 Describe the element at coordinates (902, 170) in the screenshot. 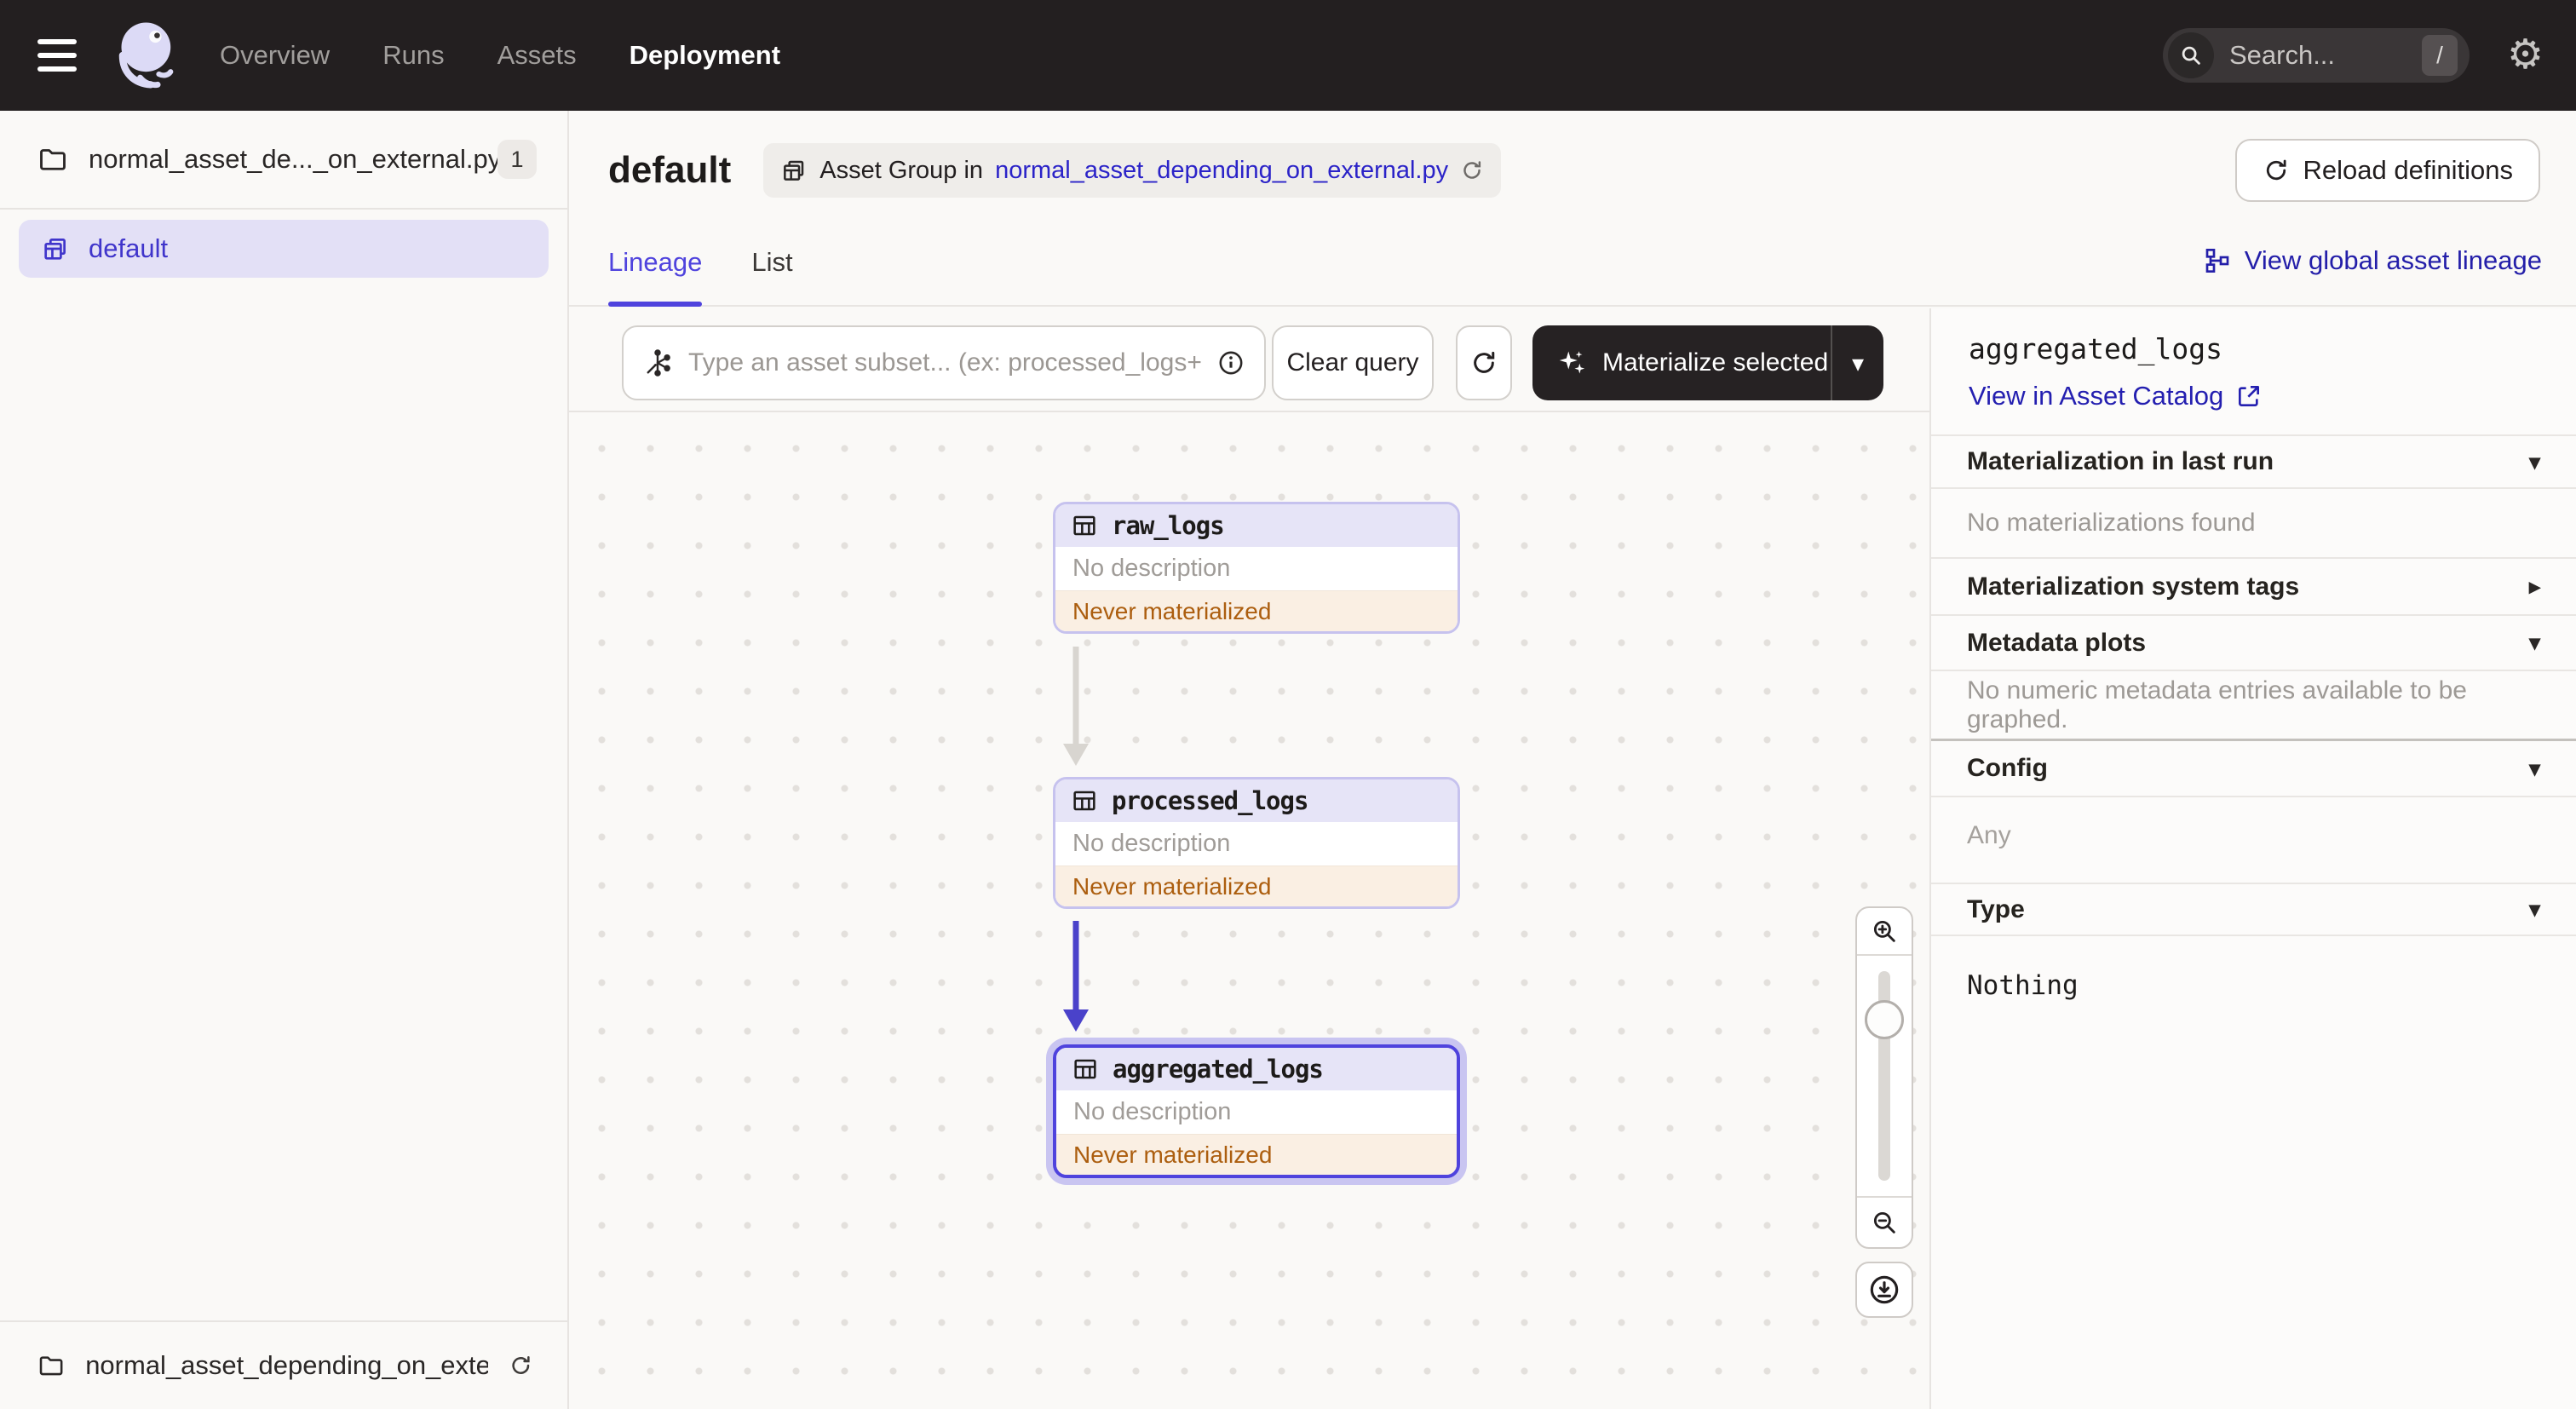

I see `chip-prefix: Asset Group in` at that location.